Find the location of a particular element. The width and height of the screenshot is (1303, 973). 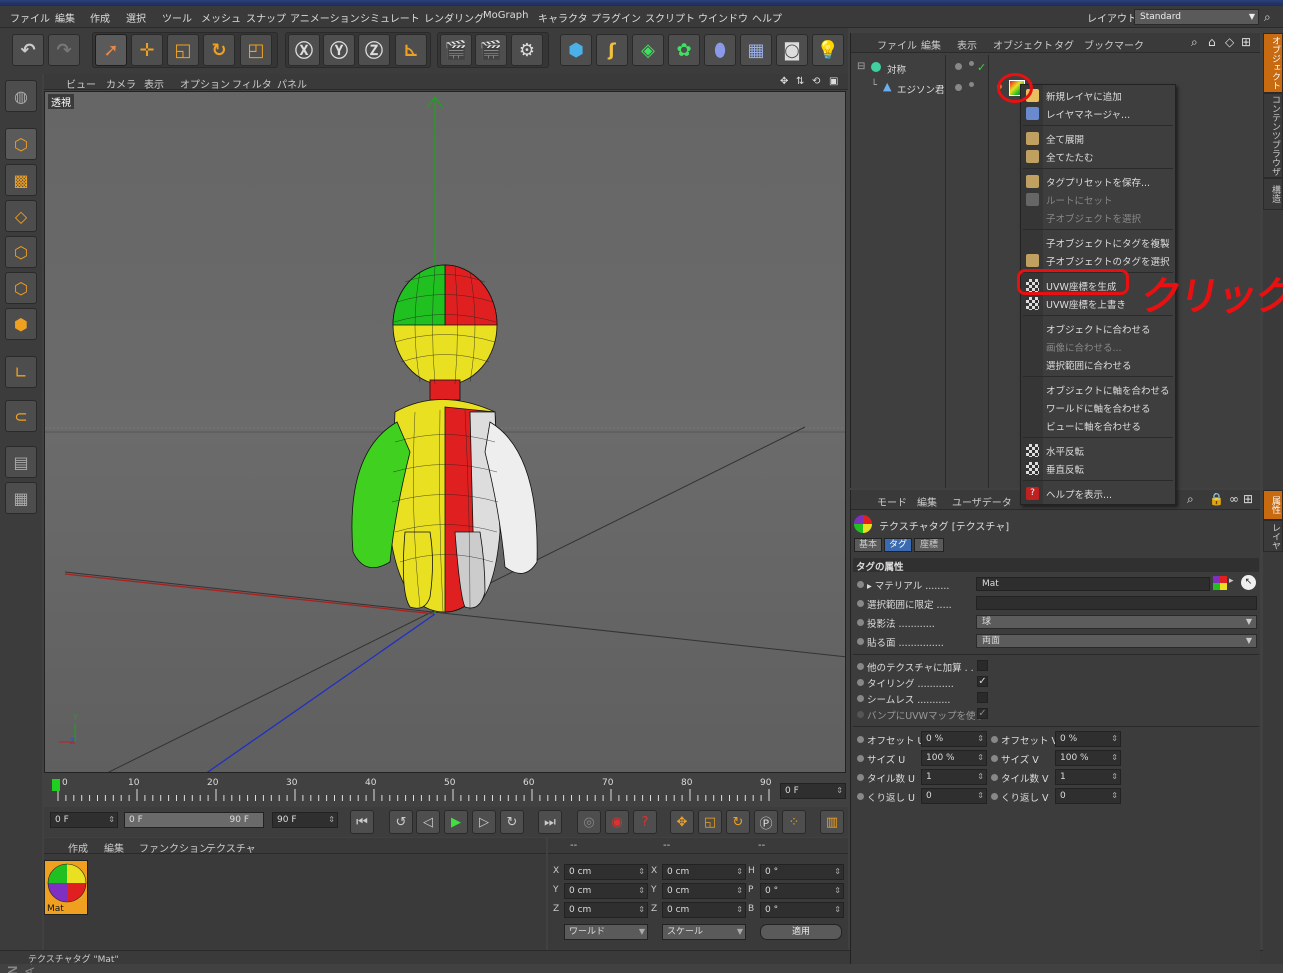

menu-script: スクリプト is located at coordinates (670, 17).